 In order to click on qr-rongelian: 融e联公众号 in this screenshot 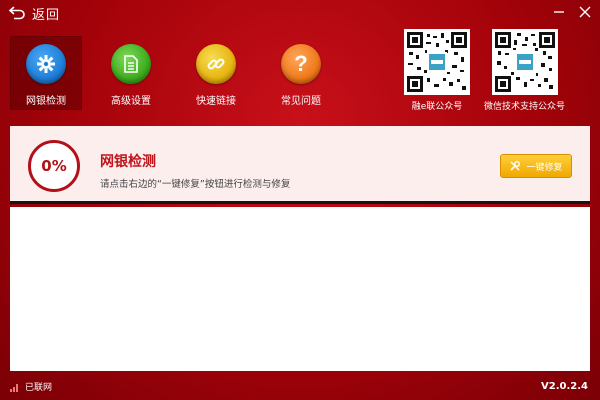, I will do `click(437, 70)`.